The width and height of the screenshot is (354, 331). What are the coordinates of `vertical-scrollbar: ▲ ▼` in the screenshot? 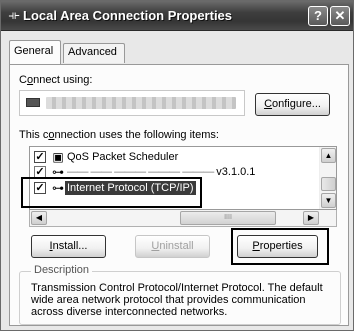 It's located at (327, 178).